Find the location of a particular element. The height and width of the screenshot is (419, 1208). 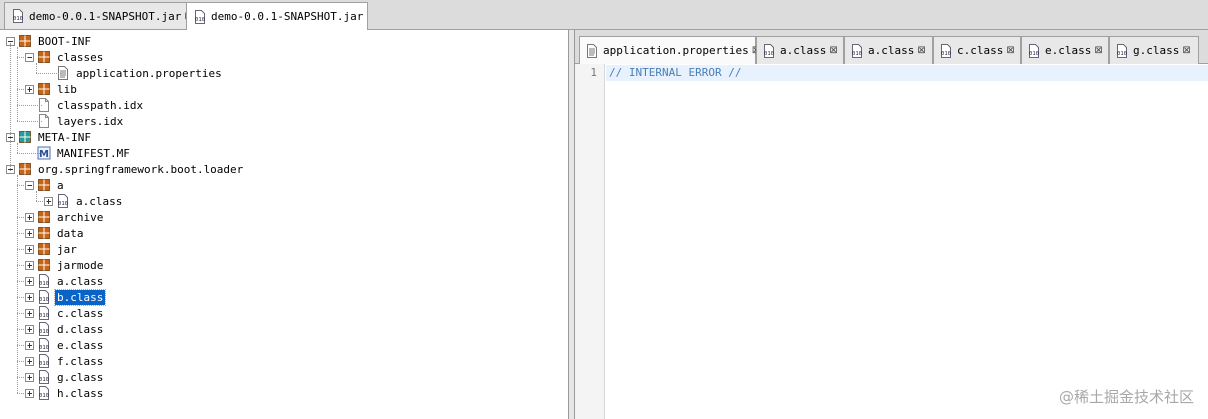

file-tab: 010demo-0.0.1-SNAPSHOT.jar⊠ is located at coordinates (101, 15).